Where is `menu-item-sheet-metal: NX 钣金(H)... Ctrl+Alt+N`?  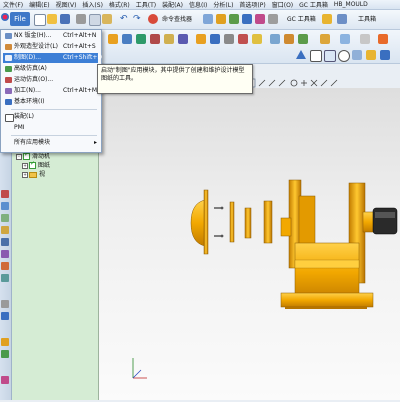
menu-item-sheet-metal: NX 钣金(H)... Ctrl+Alt+N is located at coordinates (50, 36).